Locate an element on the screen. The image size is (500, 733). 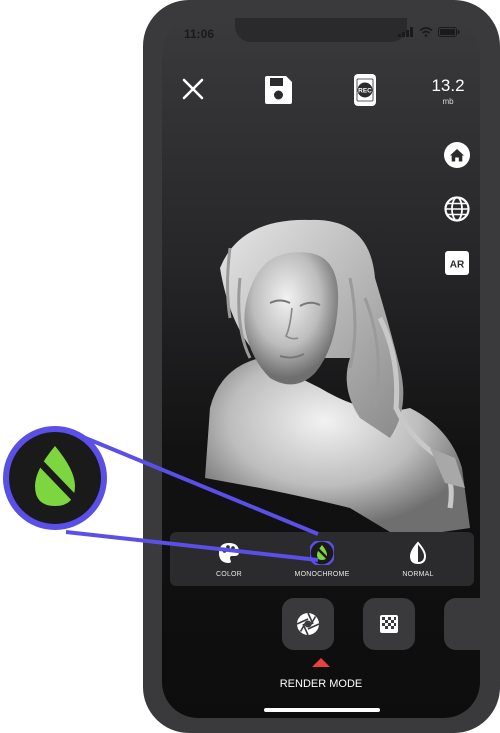
render-mode-monochrome-label: MONOCHROME is located at coordinates (322, 574).